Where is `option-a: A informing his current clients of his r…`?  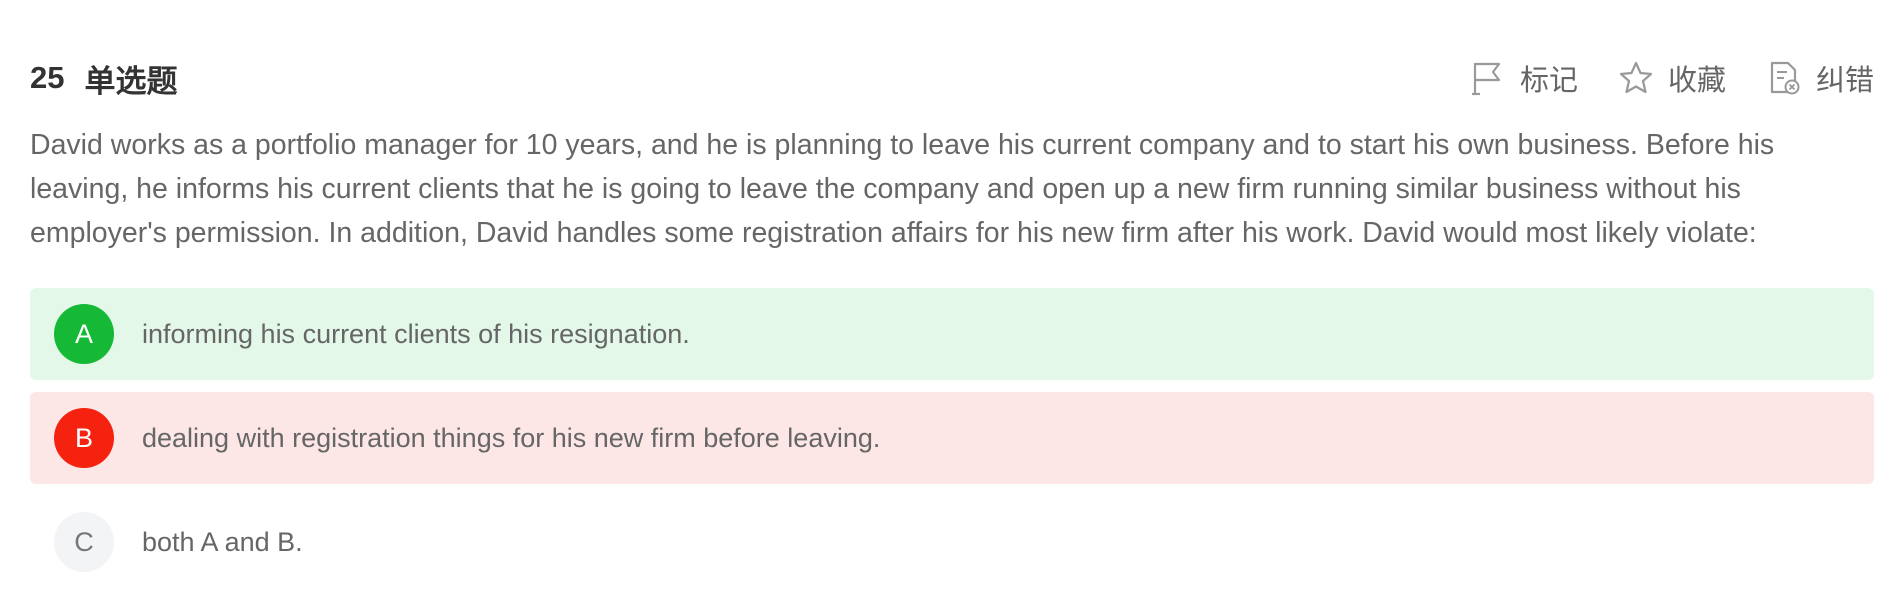
option-a: A informing his current clients of his r… is located at coordinates (952, 334).